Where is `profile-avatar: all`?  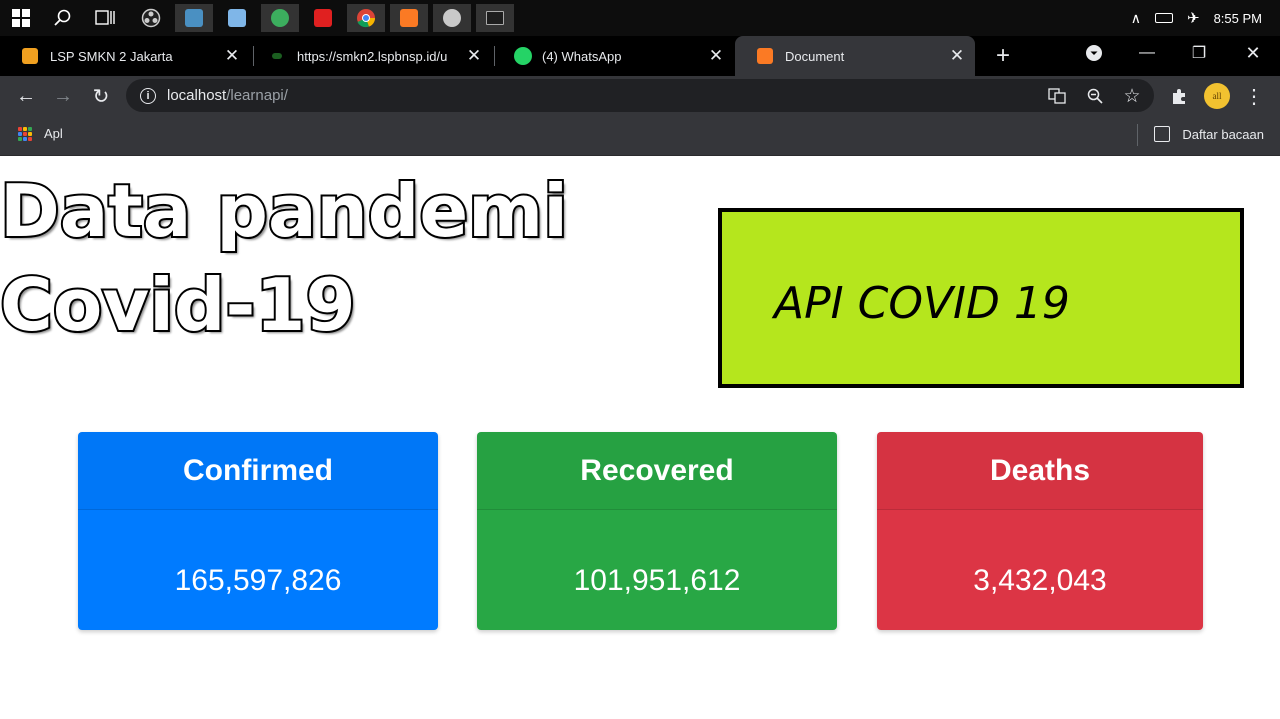
profile-avatar: all is located at coordinates (1217, 96).